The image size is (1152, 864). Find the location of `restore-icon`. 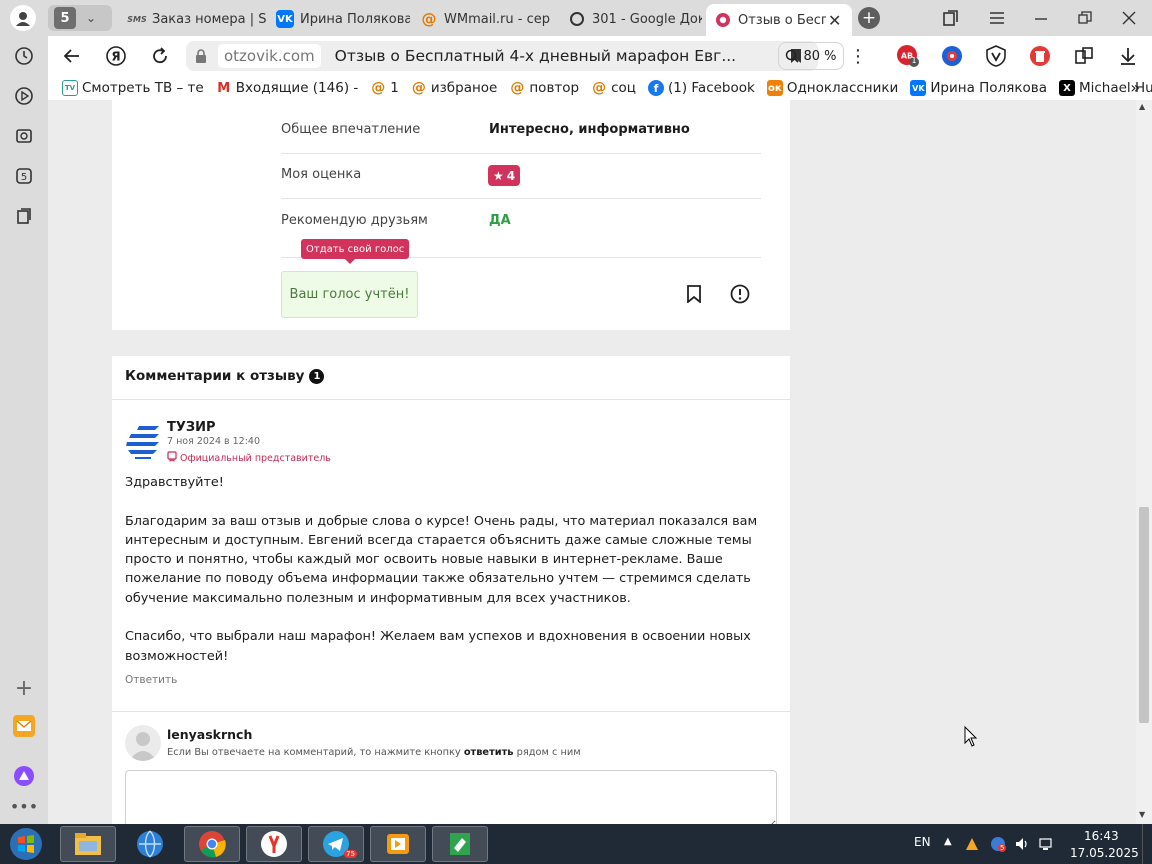

restore-icon is located at coordinates (1085, 18).